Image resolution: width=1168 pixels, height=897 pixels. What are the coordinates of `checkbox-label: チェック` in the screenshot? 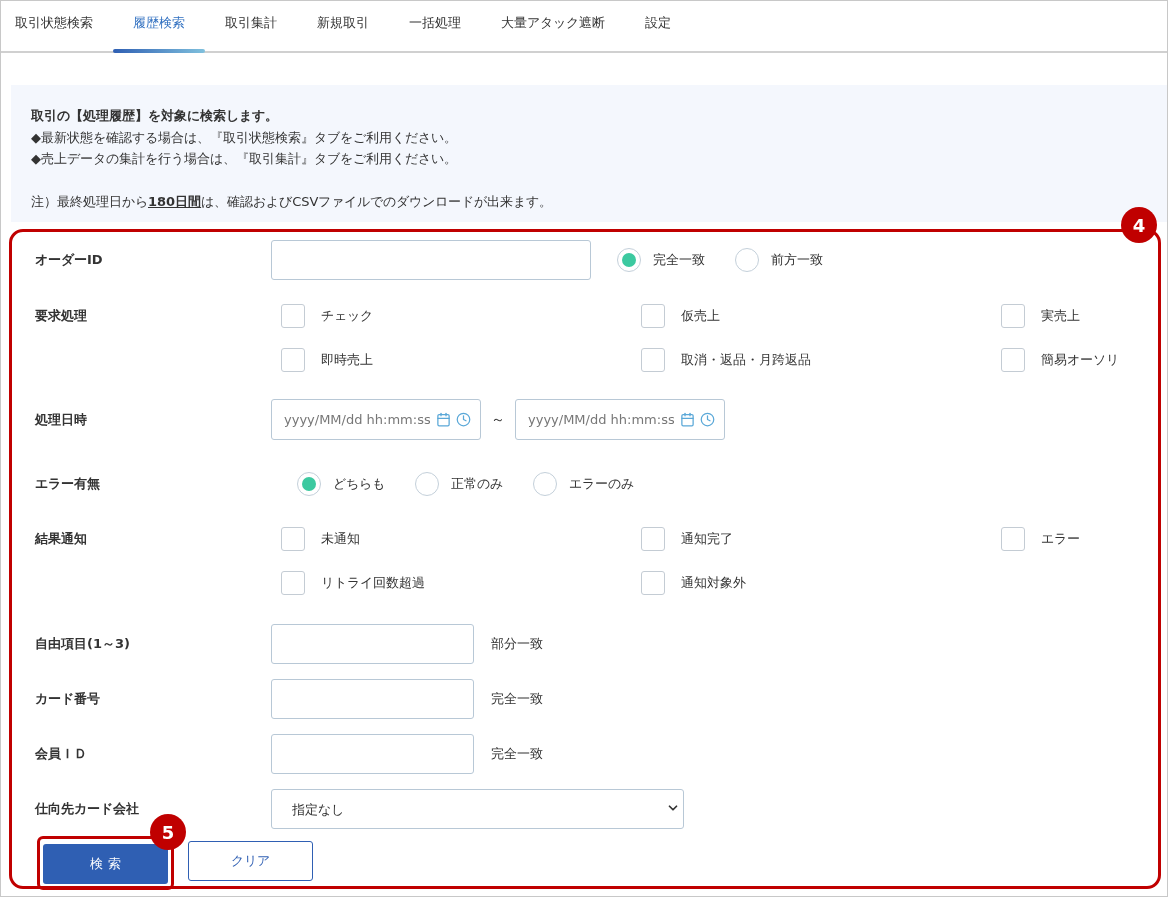 It's located at (347, 316).